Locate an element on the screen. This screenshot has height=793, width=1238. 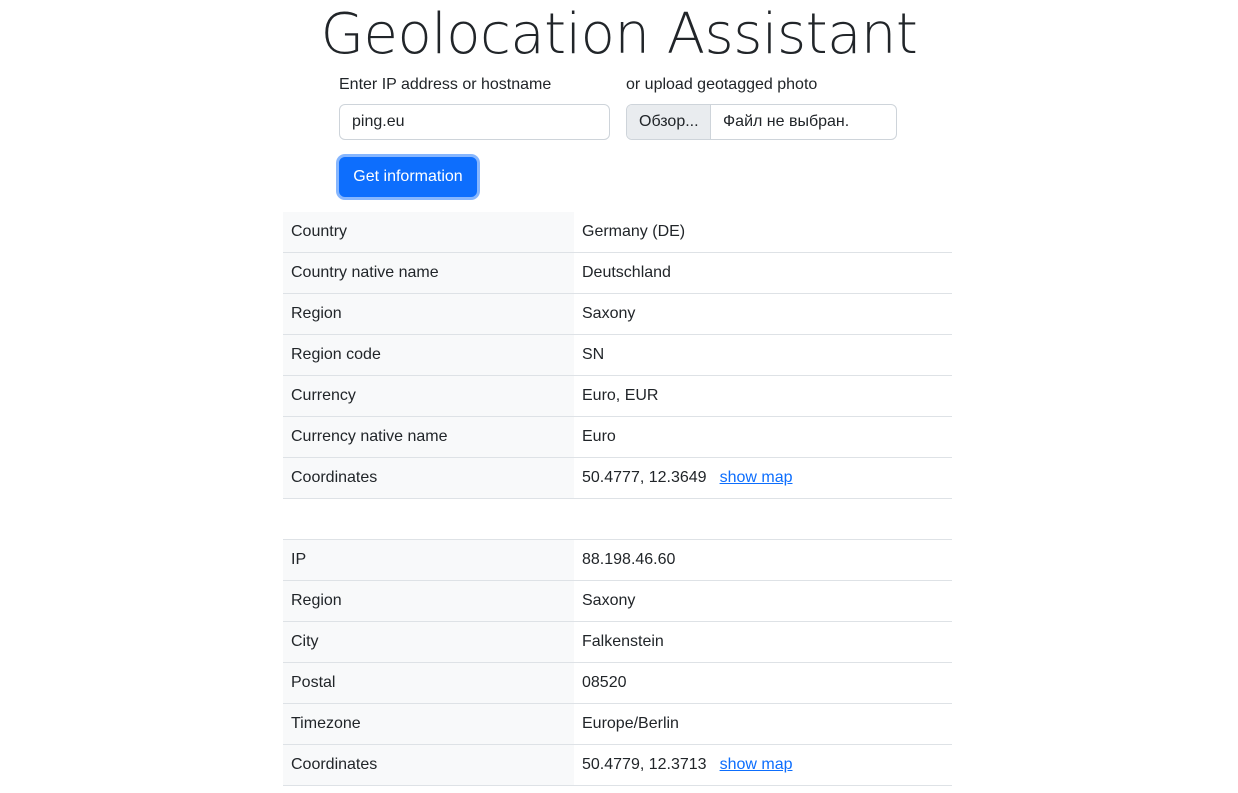
row-key: Postal is located at coordinates (428, 683).